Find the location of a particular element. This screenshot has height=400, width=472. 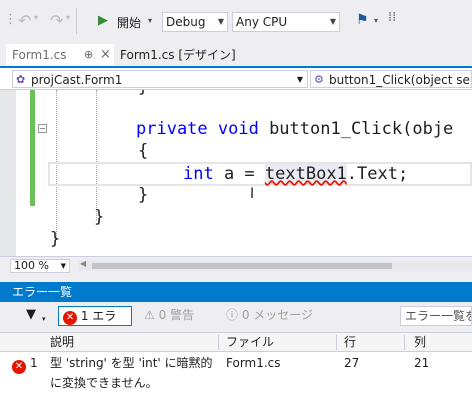

config-select: Debug ▼ is located at coordinates (195, 22).